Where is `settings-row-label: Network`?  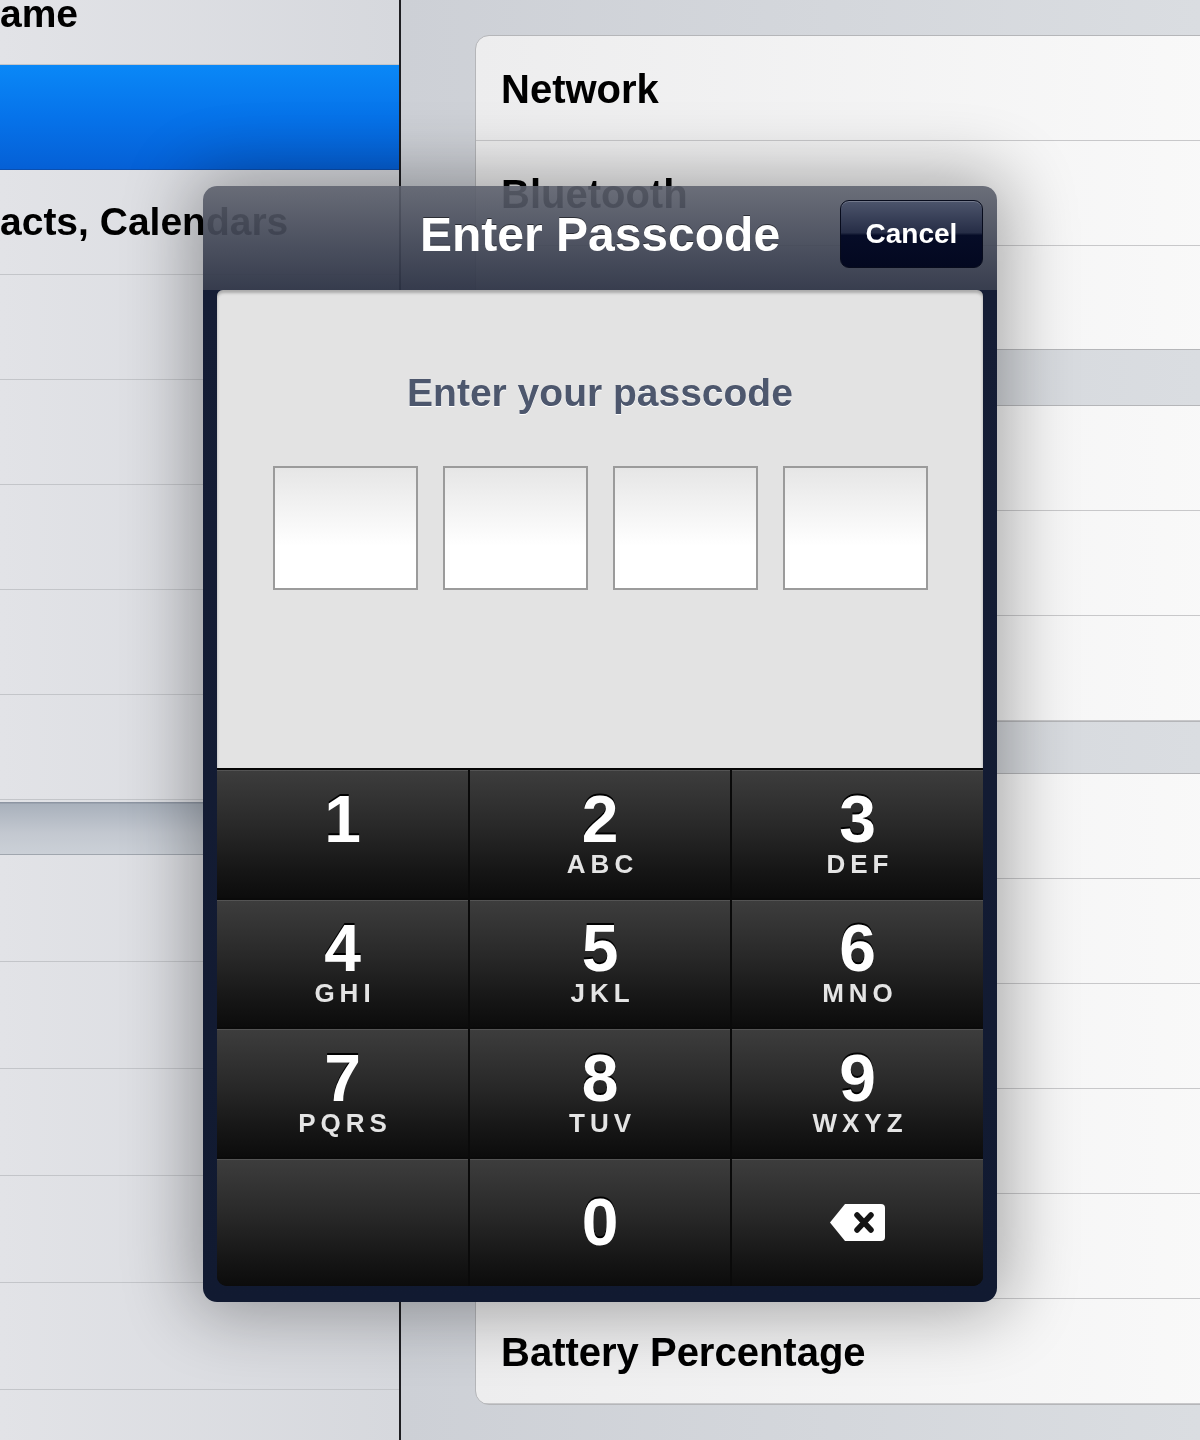
settings-row-label: Network is located at coordinates (580, 88).